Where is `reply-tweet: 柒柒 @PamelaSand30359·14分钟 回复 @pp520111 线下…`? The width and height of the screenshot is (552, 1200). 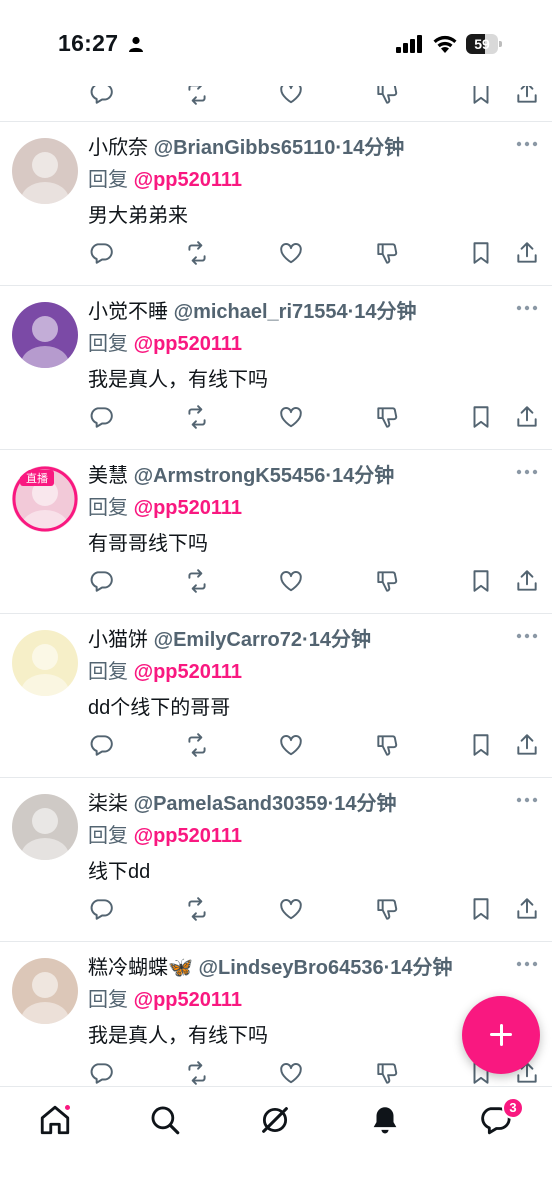
reply-tweet: 柒柒 @PamelaSand30359·14分钟 回复 @pp520111 线下… is located at coordinates (276, 860).